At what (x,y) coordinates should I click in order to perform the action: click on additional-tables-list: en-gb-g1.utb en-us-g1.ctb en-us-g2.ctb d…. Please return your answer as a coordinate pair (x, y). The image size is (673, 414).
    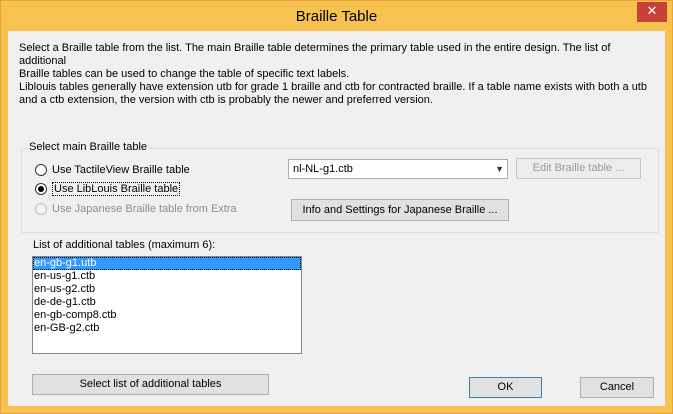
    Looking at the image, I should click on (167, 305).